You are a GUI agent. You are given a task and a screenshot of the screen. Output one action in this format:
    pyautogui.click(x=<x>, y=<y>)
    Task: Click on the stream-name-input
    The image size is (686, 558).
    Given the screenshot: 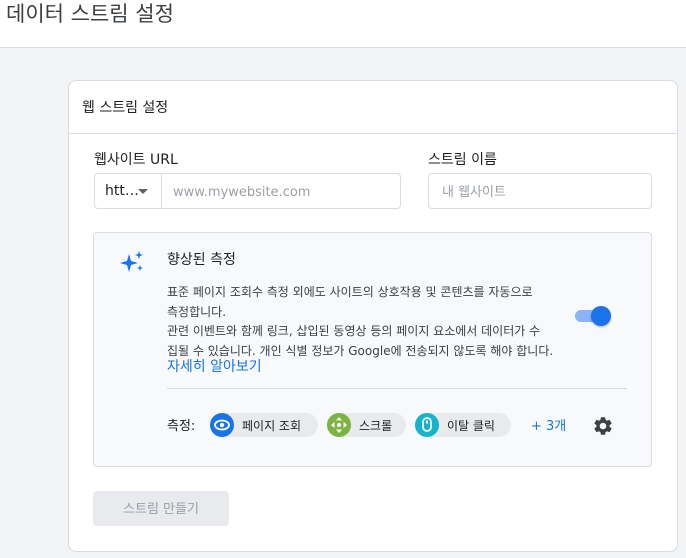 What is the action you would take?
    pyautogui.click(x=542, y=192)
    